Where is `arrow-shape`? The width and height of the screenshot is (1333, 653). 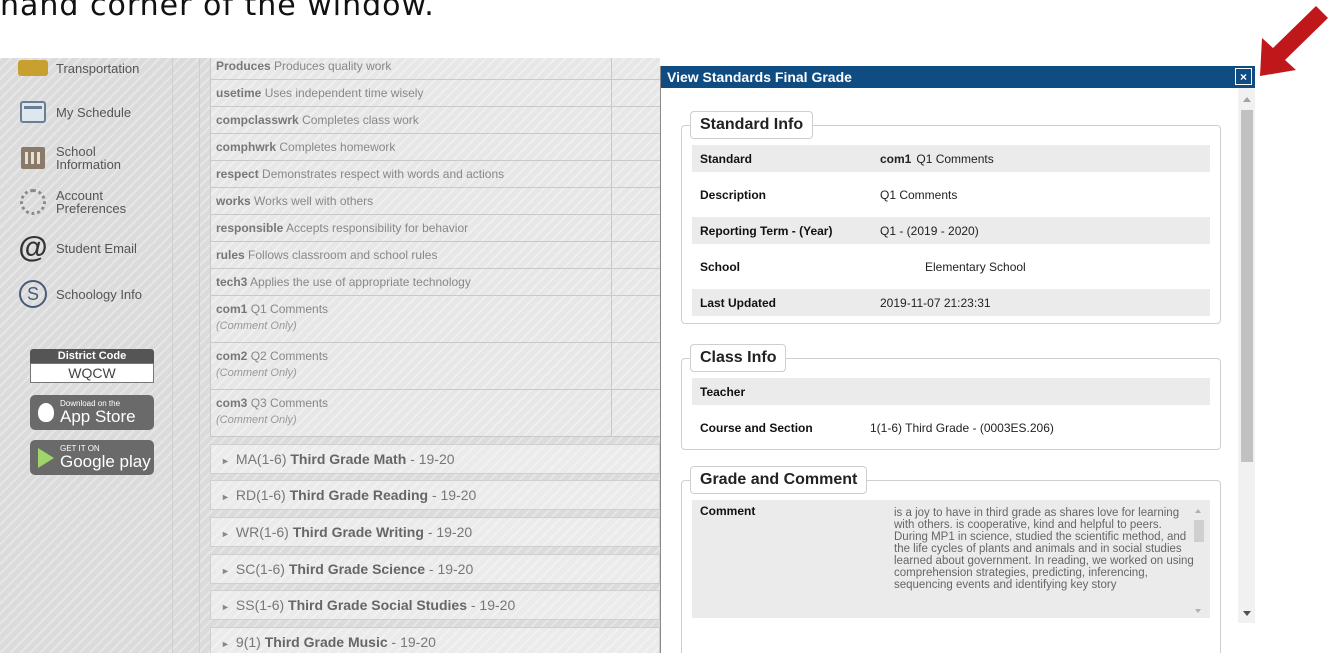 arrow-shape is located at coordinates (1294, 41).